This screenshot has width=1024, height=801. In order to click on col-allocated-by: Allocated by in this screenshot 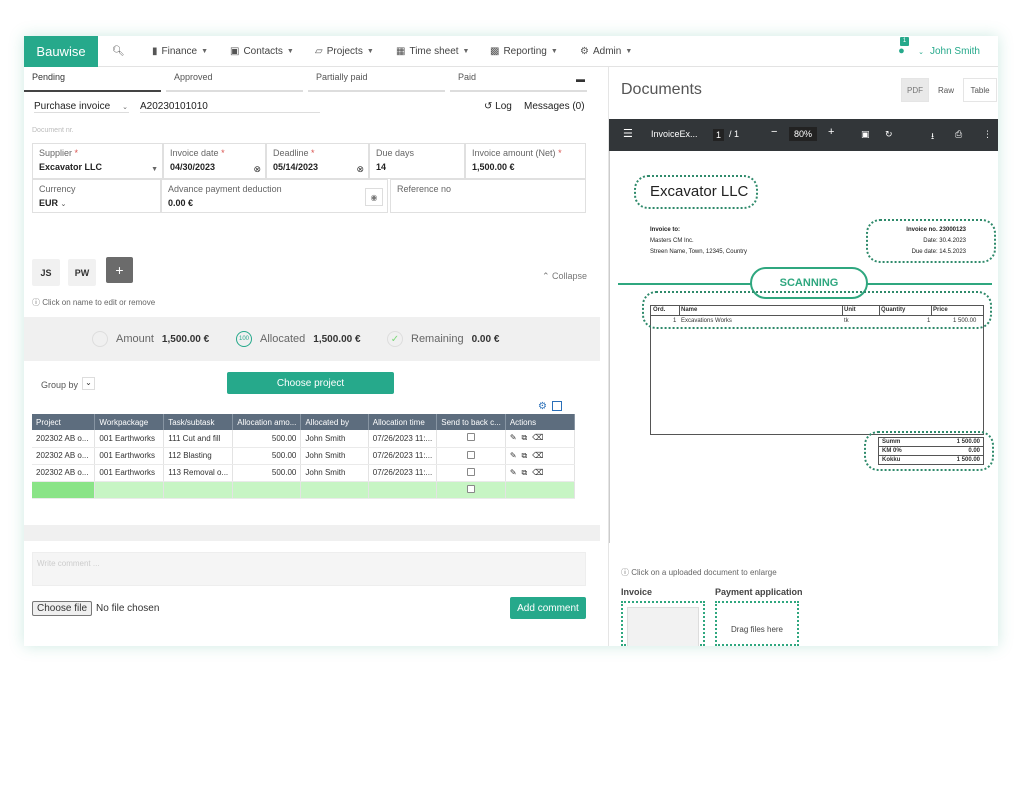, I will do `click(334, 422)`.